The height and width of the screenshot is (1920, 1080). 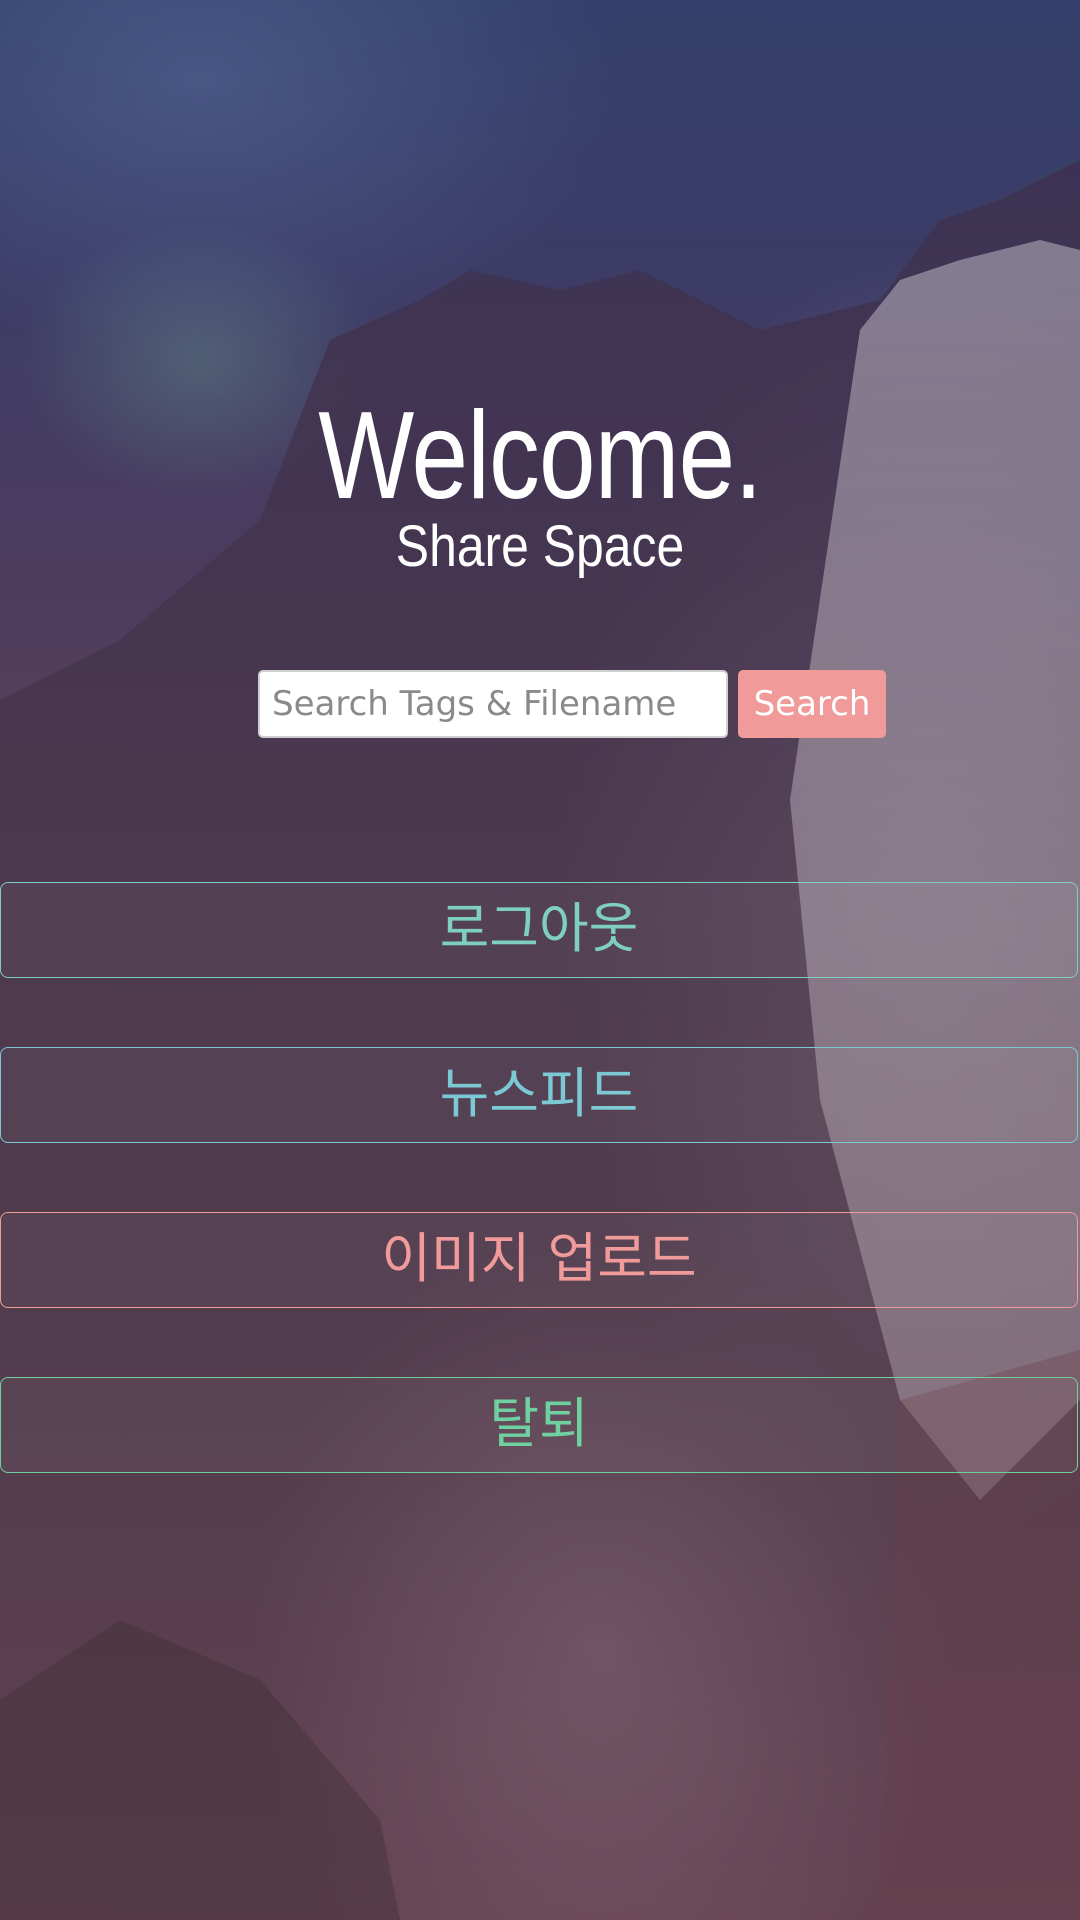 What do you see at coordinates (539, 1425) in the screenshot?
I see `withdraw-button: 탈퇴` at bounding box center [539, 1425].